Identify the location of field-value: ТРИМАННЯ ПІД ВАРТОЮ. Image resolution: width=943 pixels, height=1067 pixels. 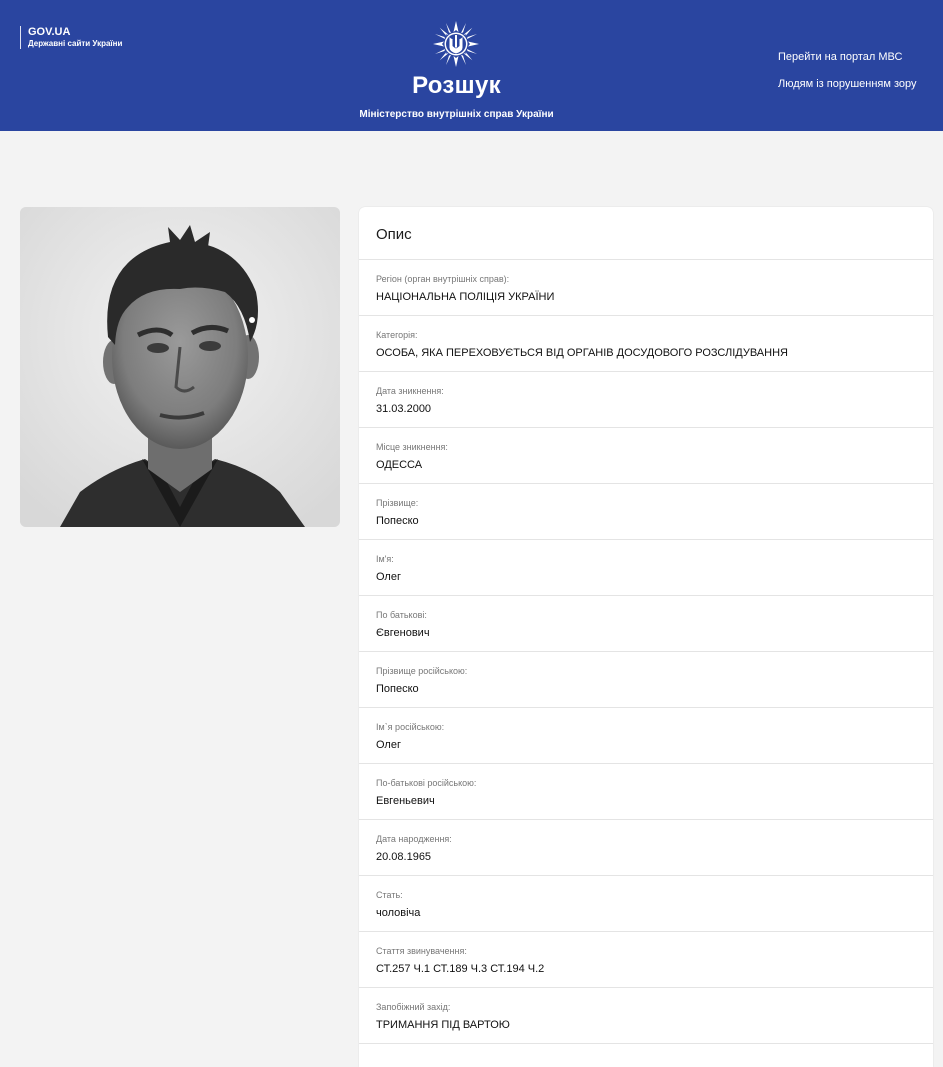
(443, 1025).